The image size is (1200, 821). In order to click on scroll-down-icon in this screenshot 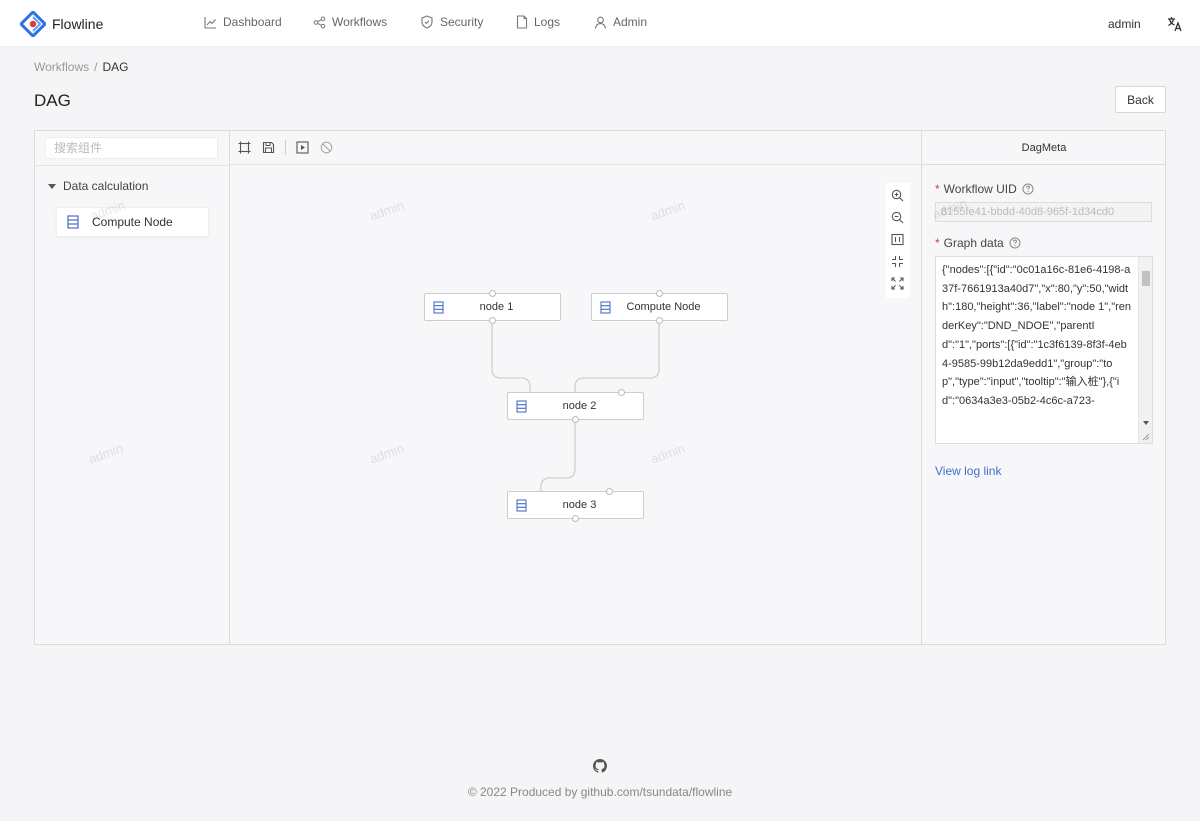, I will do `click(1146, 423)`.